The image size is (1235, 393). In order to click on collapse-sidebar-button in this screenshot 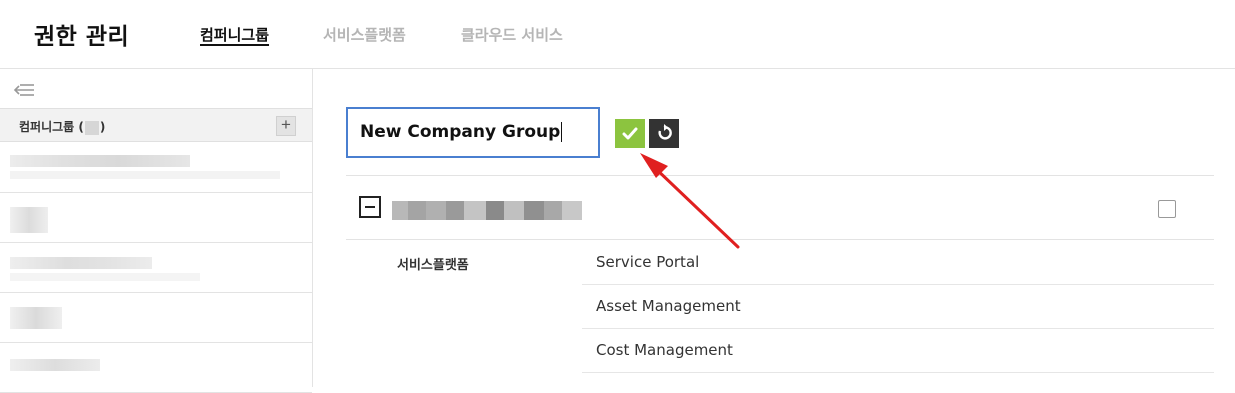, I will do `click(24, 90)`.